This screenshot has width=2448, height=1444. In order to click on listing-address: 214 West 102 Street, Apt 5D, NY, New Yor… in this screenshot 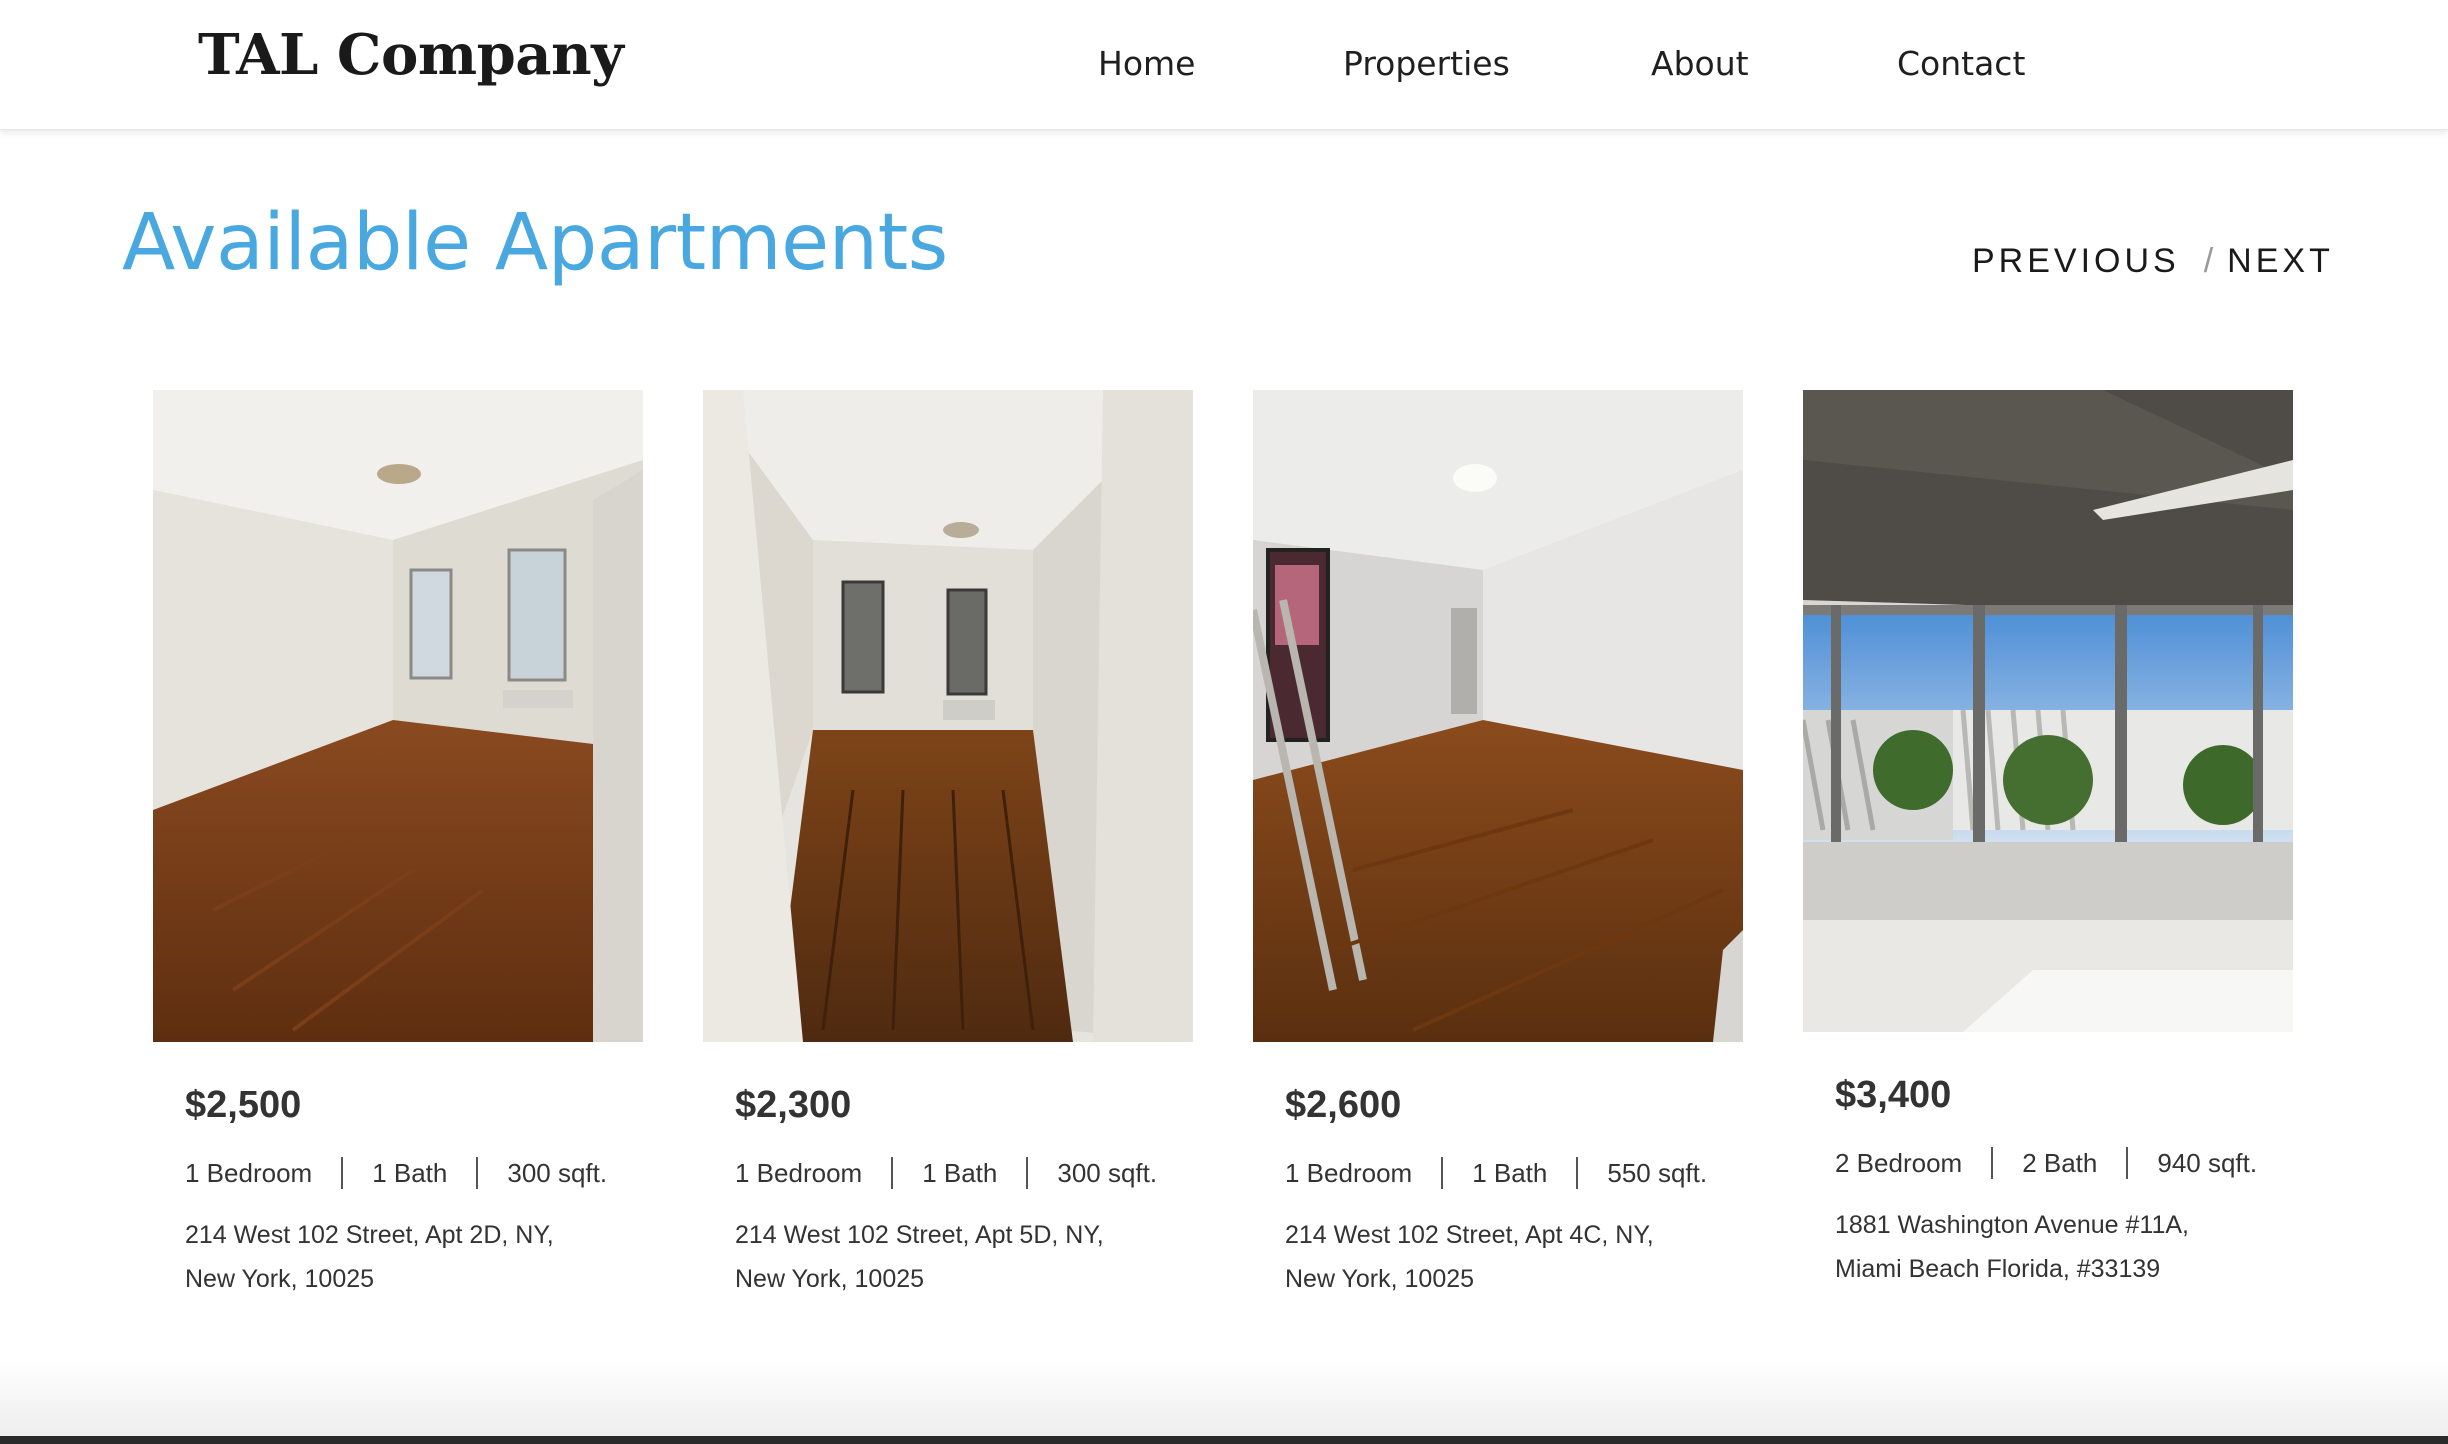, I will do `click(964, 1257)`.